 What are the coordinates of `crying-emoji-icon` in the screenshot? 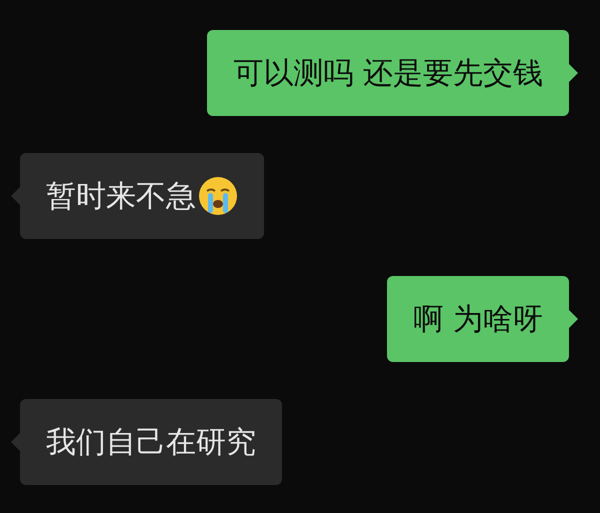 It's located at (218, 196).